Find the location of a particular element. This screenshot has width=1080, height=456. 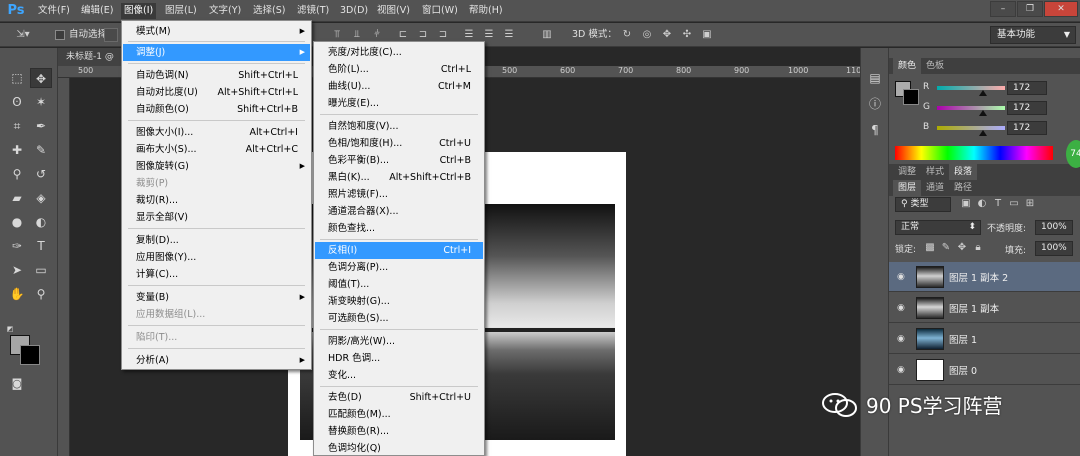

filter-smart-object-icon: ⊞ is located at coordinates (1030, 204).